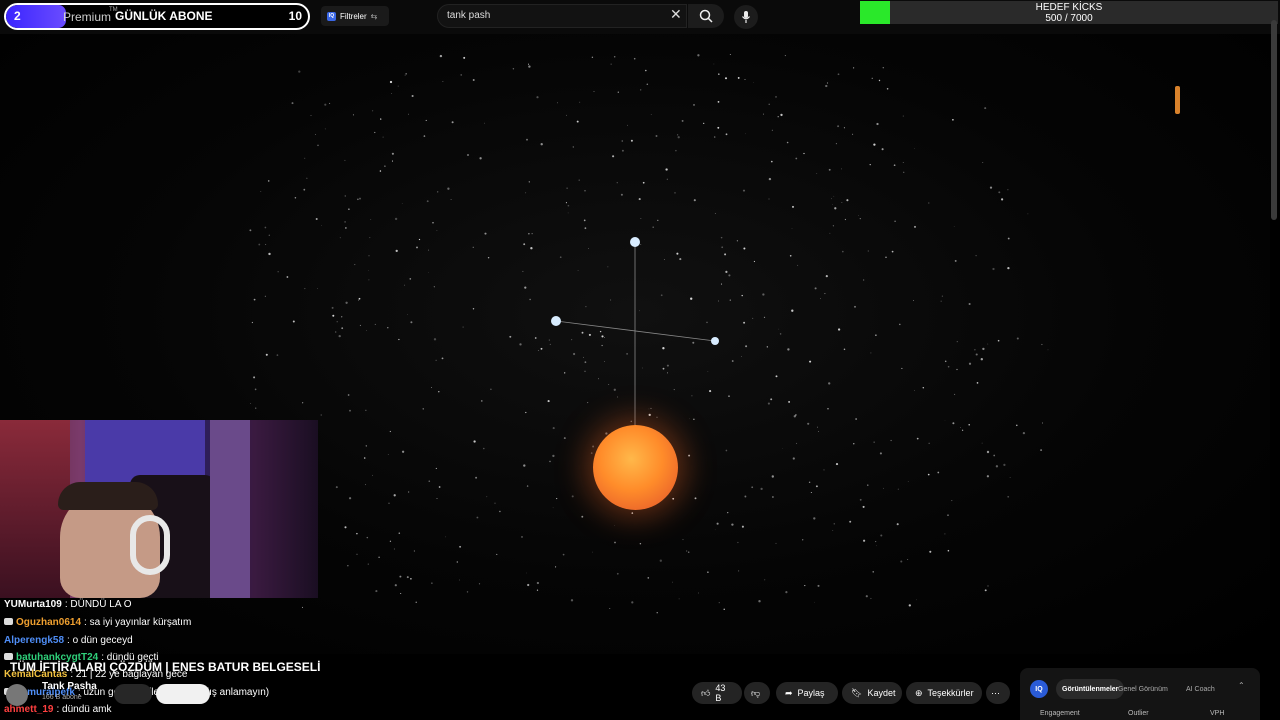  What do you see at coordinates (468, 15) in the screenshot?
I see `search-input: tank pash` at bounding box center [468, 15].